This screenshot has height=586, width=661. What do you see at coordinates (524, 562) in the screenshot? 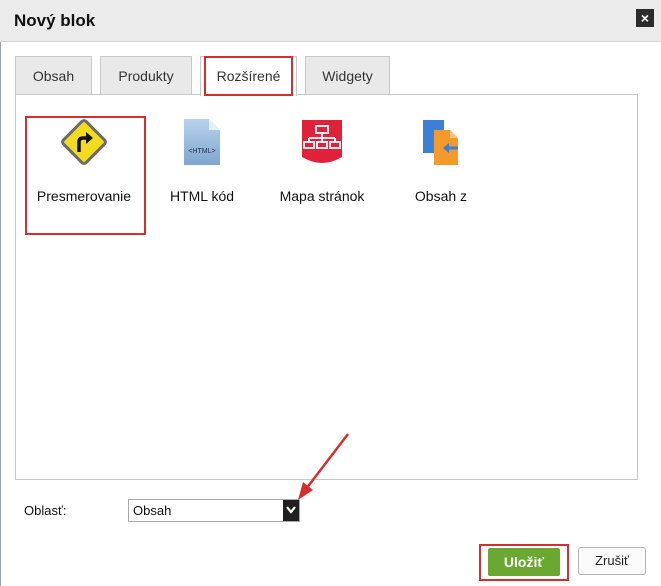
I see `save-button: Uložiť` at bounding box center [524, 562].